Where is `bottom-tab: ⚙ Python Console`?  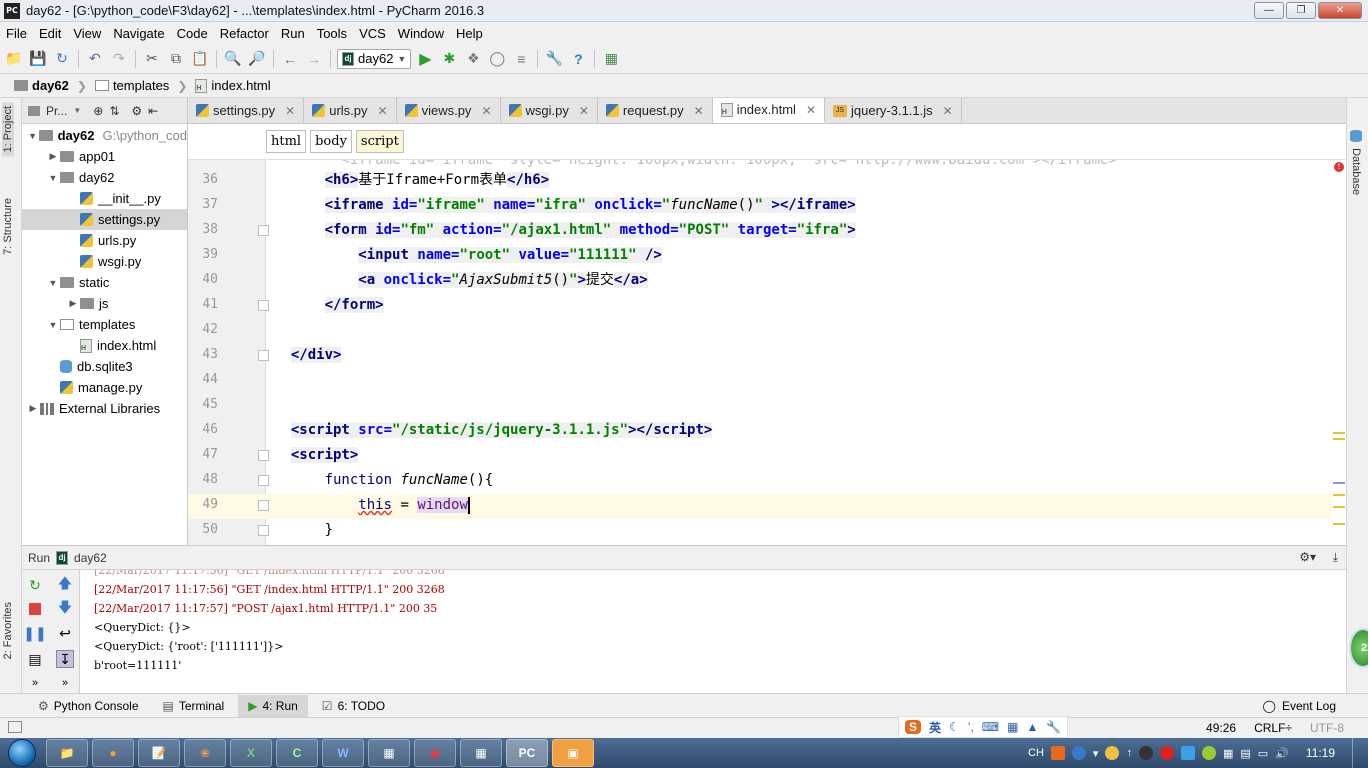 bottom-tab: ⚙ Python Console is located at coordinates (88, 706).